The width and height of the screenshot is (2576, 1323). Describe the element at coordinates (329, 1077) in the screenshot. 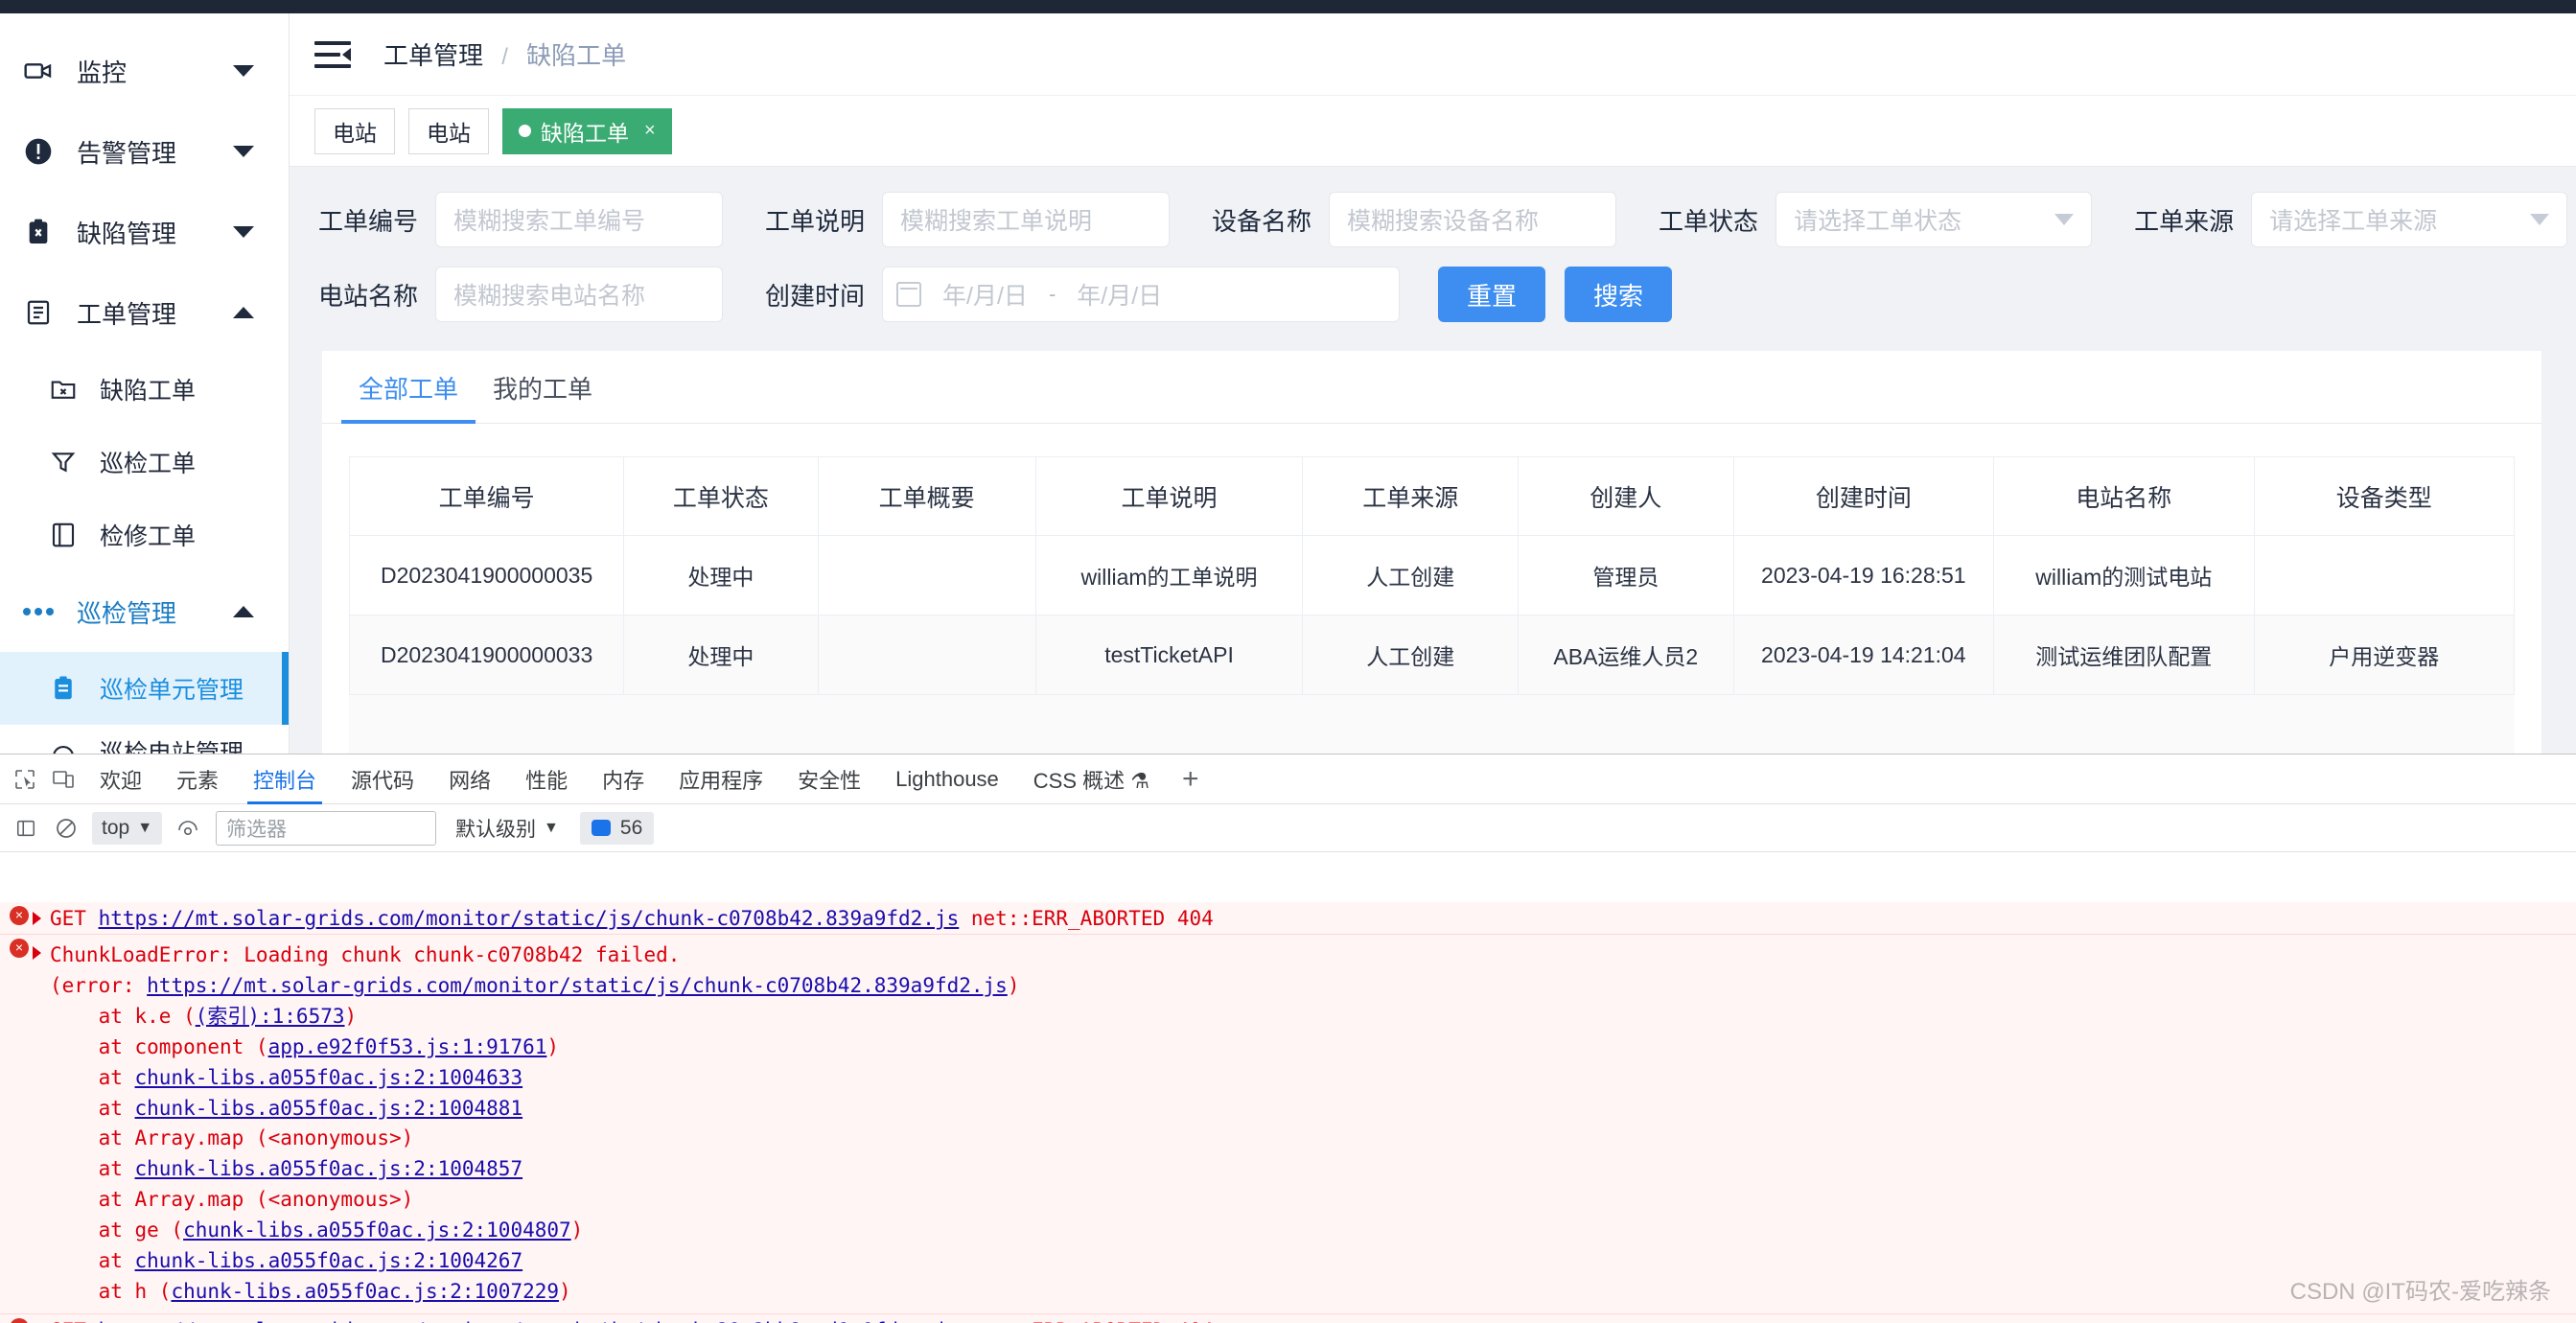

I see `console-link: chunk-libs.a055f0ac.js:2:1004633` at that location.